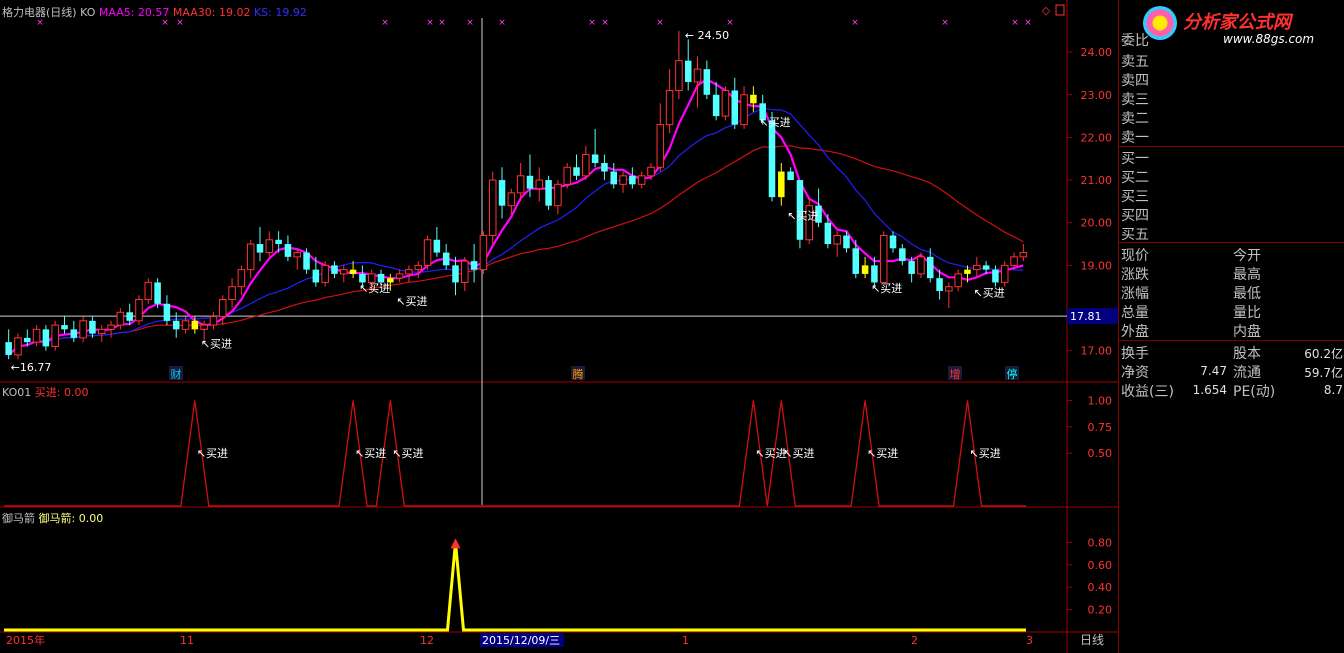 This screenshot has width=1344, height=653. What do you see at coordinates (455, 543) in the screenshot?
I see `ymj-arrow-icon` at bounding box center [455, 543].